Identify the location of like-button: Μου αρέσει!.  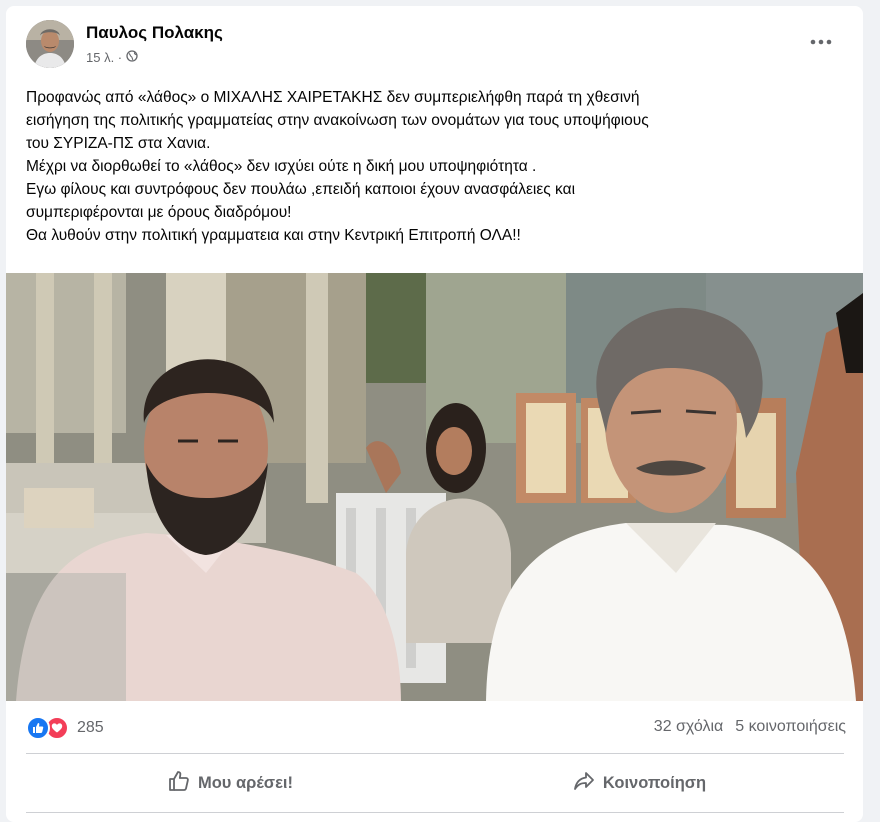
(230, 783).